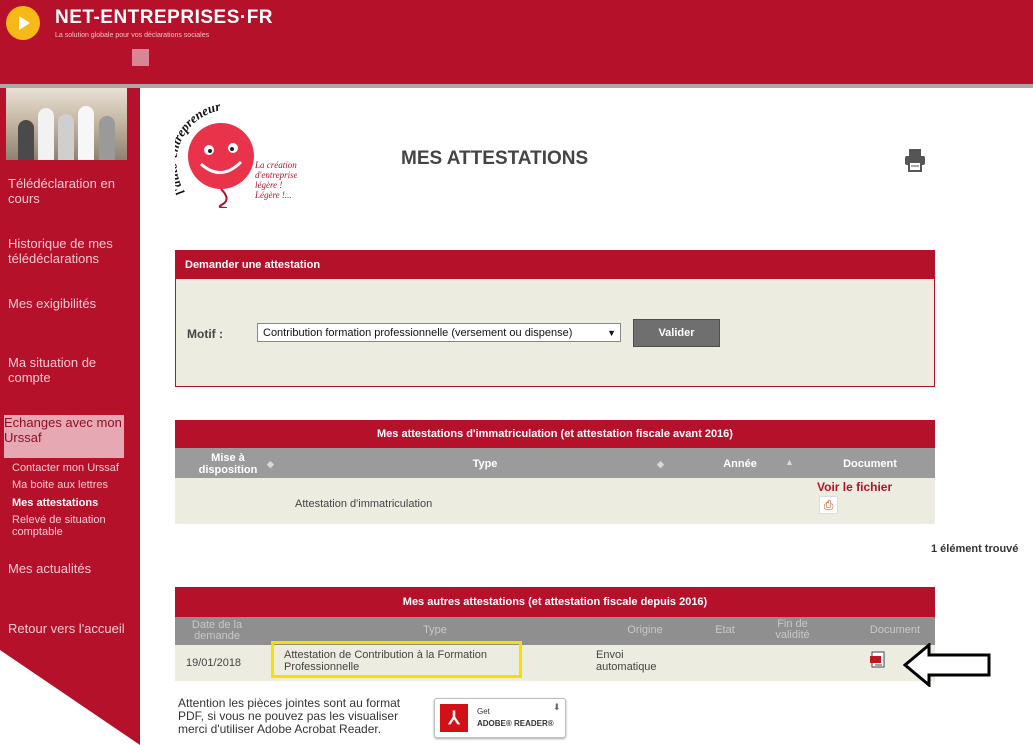 This screenshot has height=745, width=1033. I want to click on valider-button: Valider, so click(676, 333).